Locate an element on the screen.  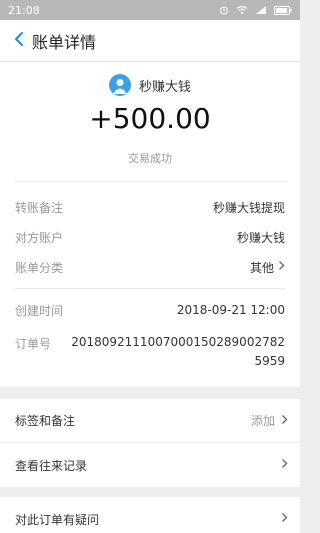
question-list: 对此订单有疑问 is located at coordinates (150, 515).